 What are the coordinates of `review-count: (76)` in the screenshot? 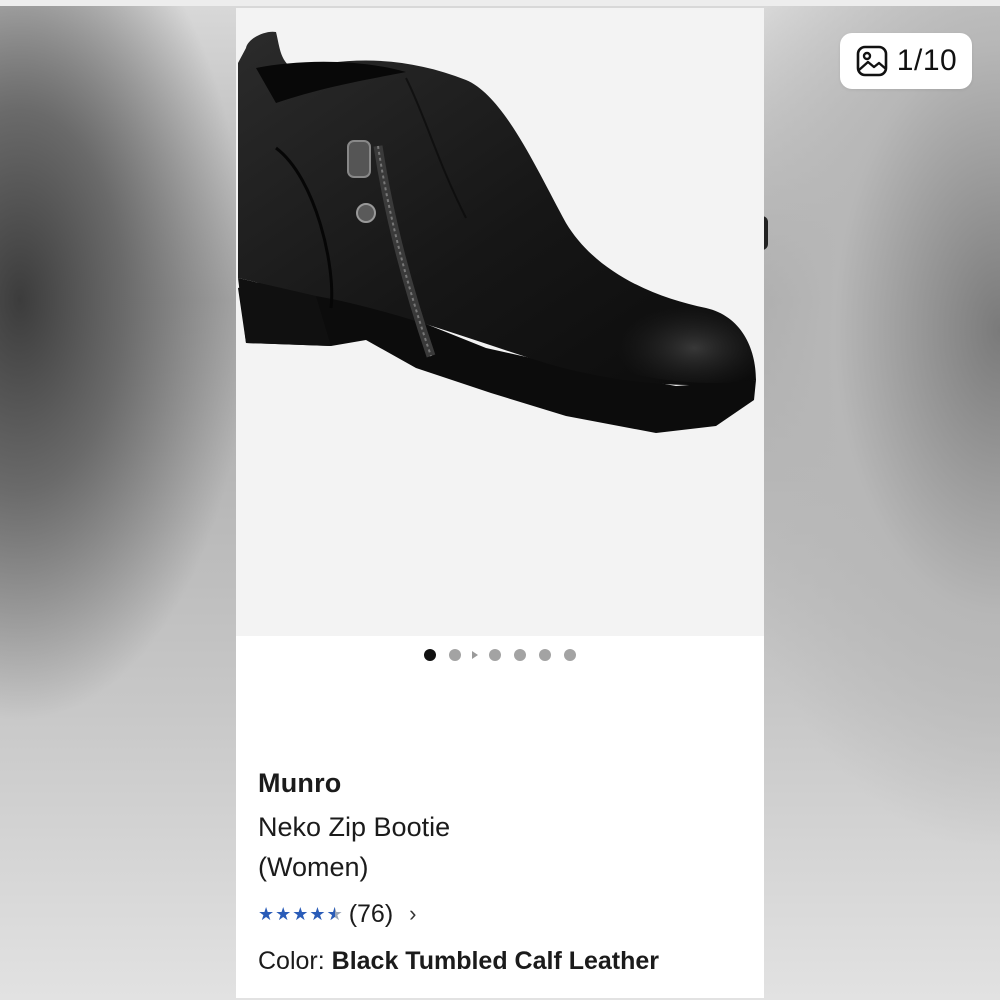 It's located at (371, 914).